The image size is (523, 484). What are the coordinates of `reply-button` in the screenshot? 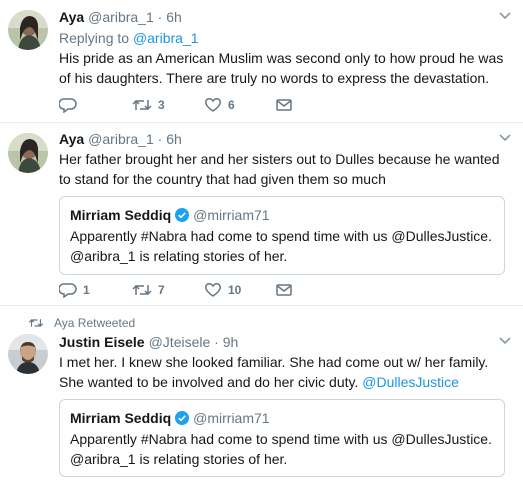 It's located at (71, 105).